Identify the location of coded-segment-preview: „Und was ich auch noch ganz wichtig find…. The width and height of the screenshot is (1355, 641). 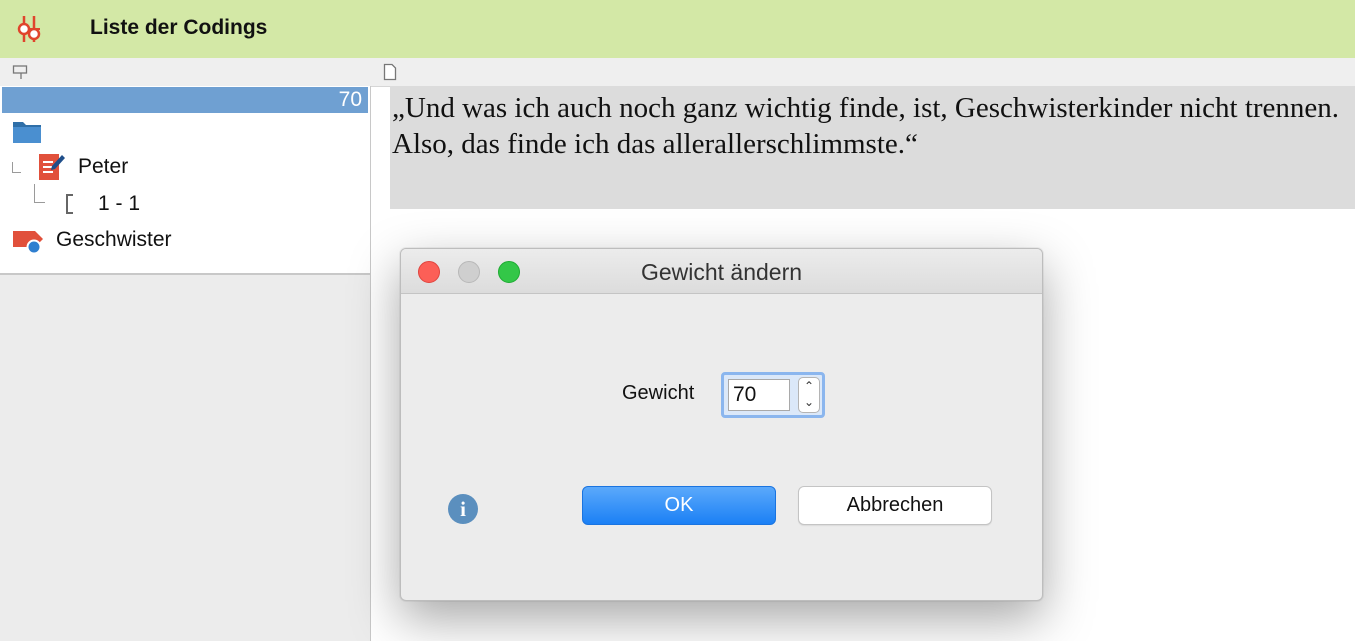
(872, 147).